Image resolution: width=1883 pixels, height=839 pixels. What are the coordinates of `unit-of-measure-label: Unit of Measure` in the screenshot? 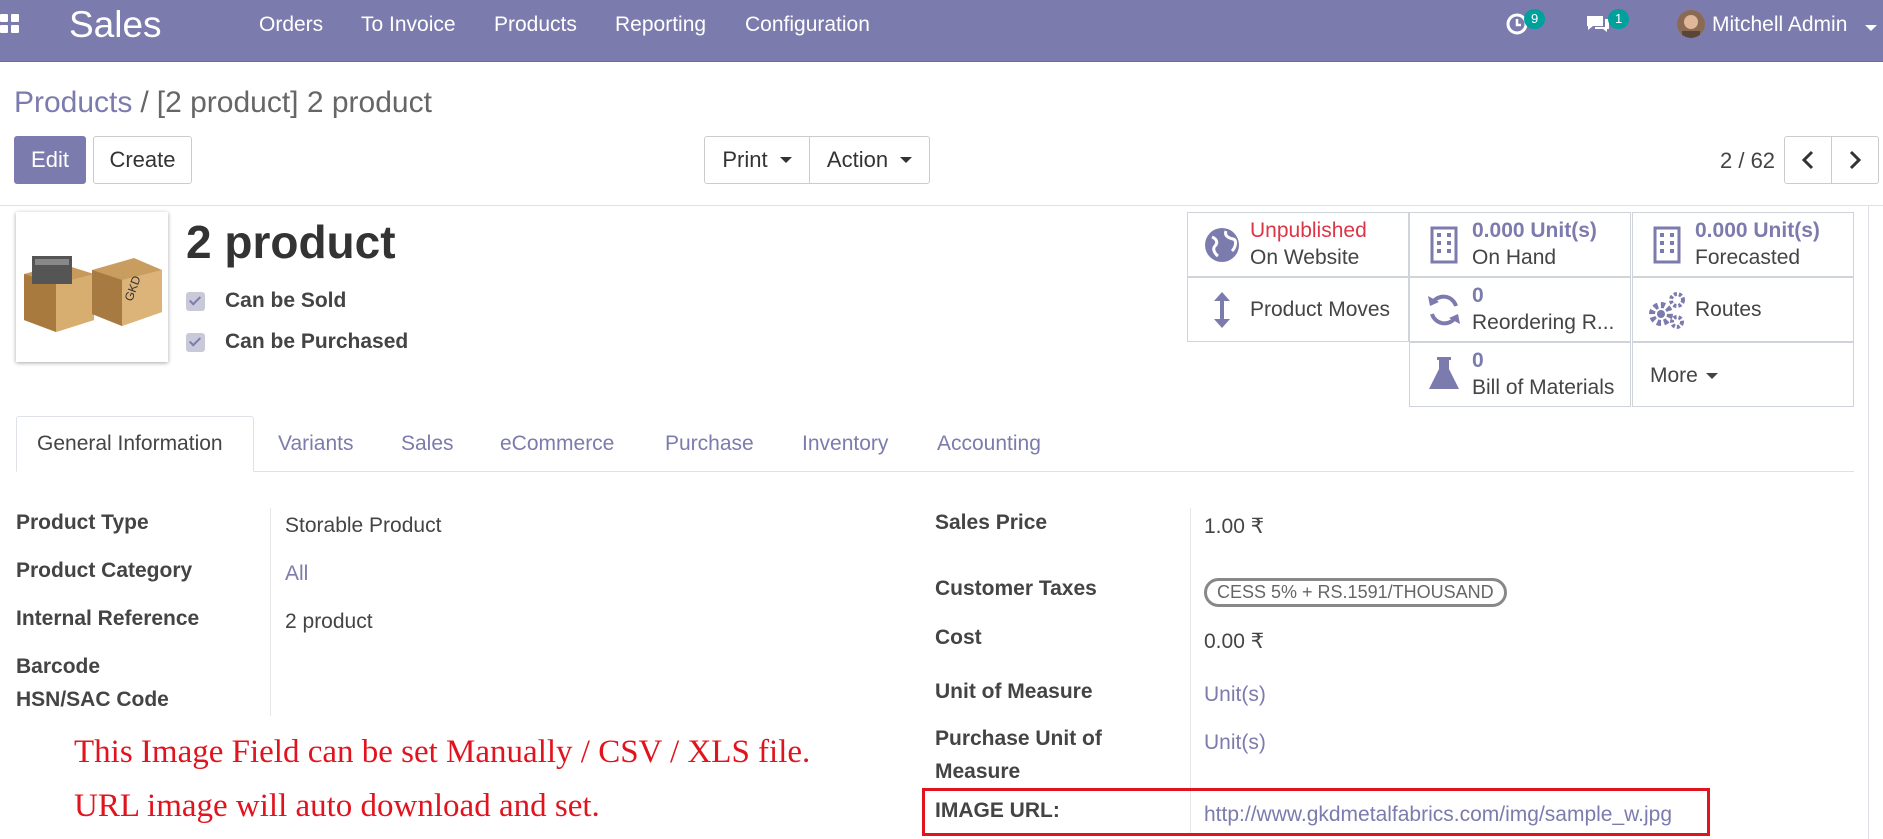 It's located at (1014, 691).